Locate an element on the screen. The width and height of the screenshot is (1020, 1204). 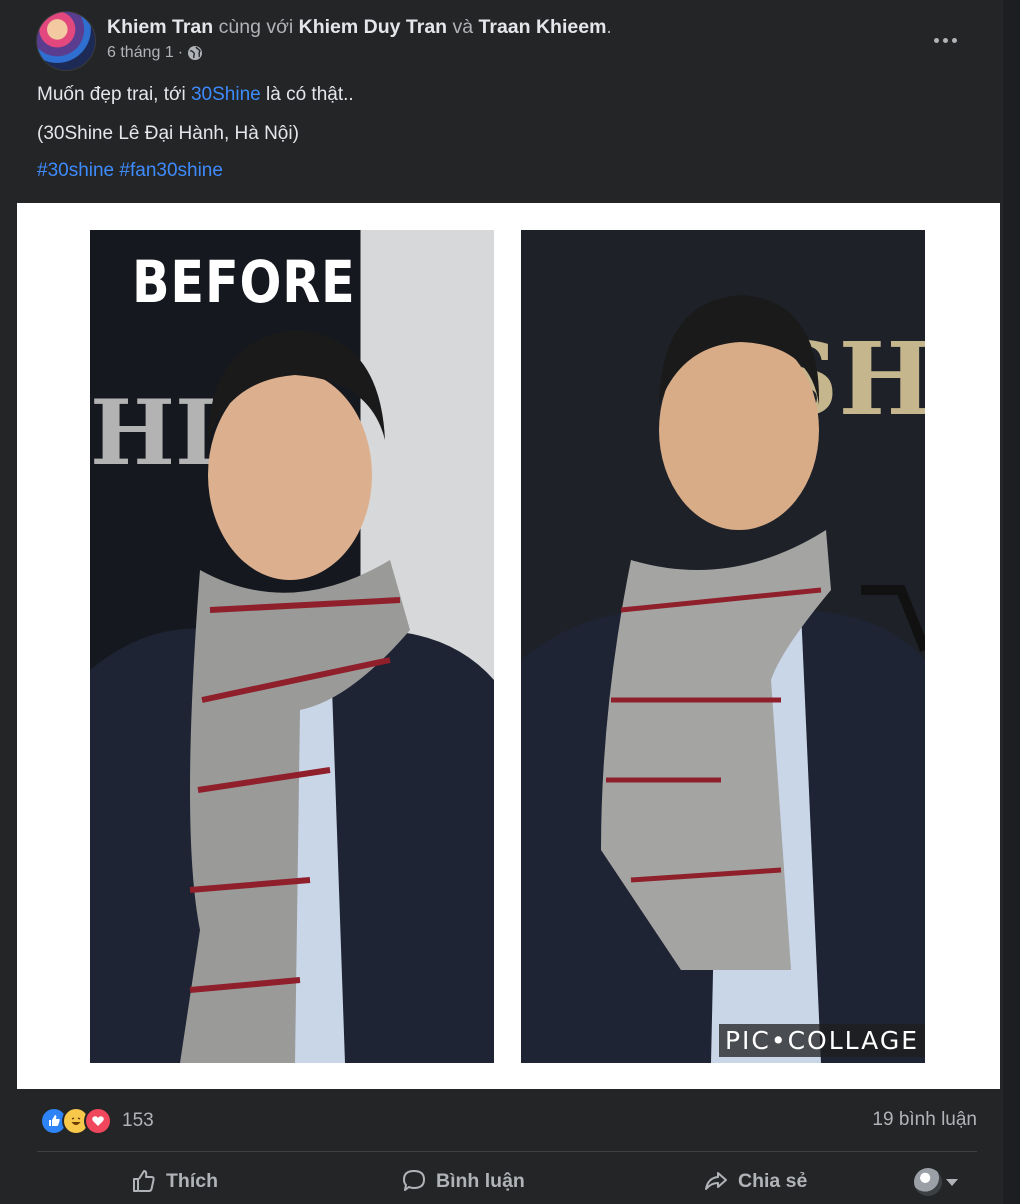
tagged-user-1: Khiem Duy Tran is located at coordinates (373, 27).